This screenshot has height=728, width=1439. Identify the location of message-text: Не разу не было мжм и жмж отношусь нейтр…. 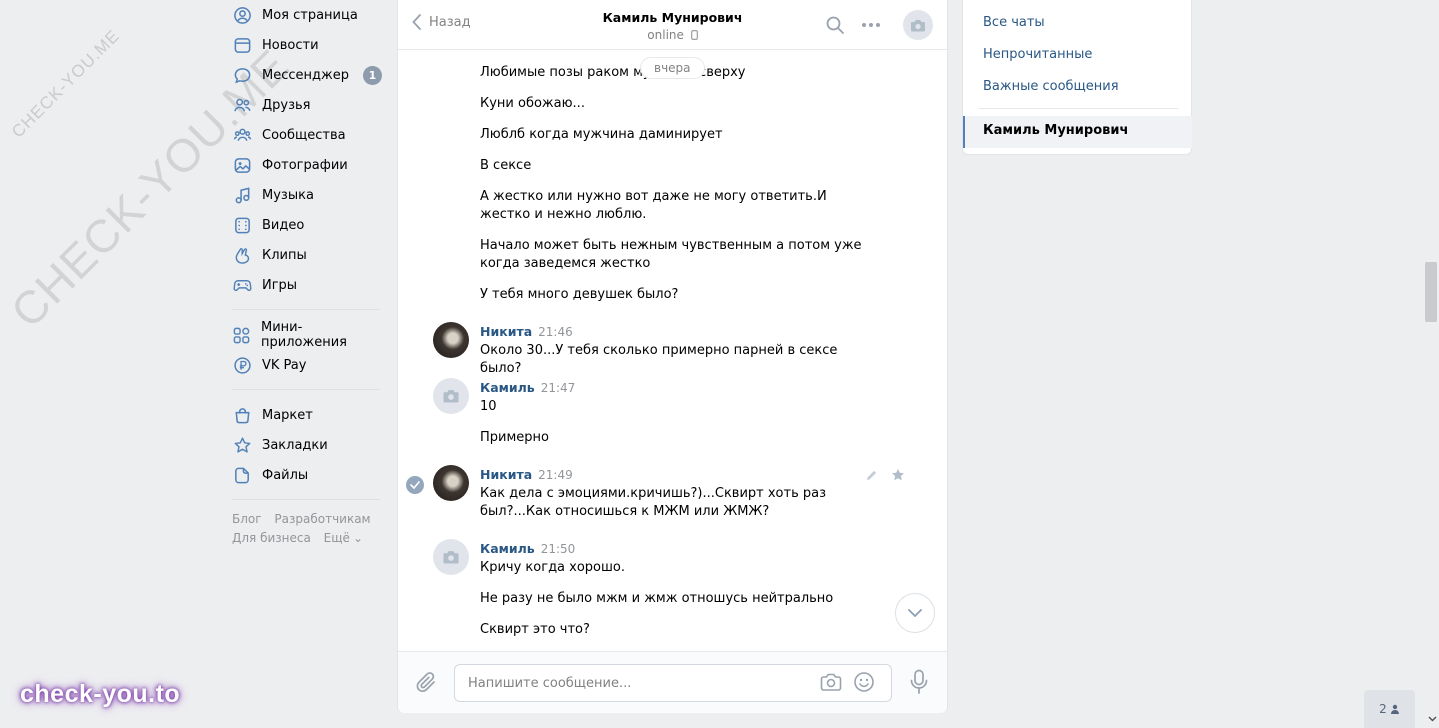
(657, 598).